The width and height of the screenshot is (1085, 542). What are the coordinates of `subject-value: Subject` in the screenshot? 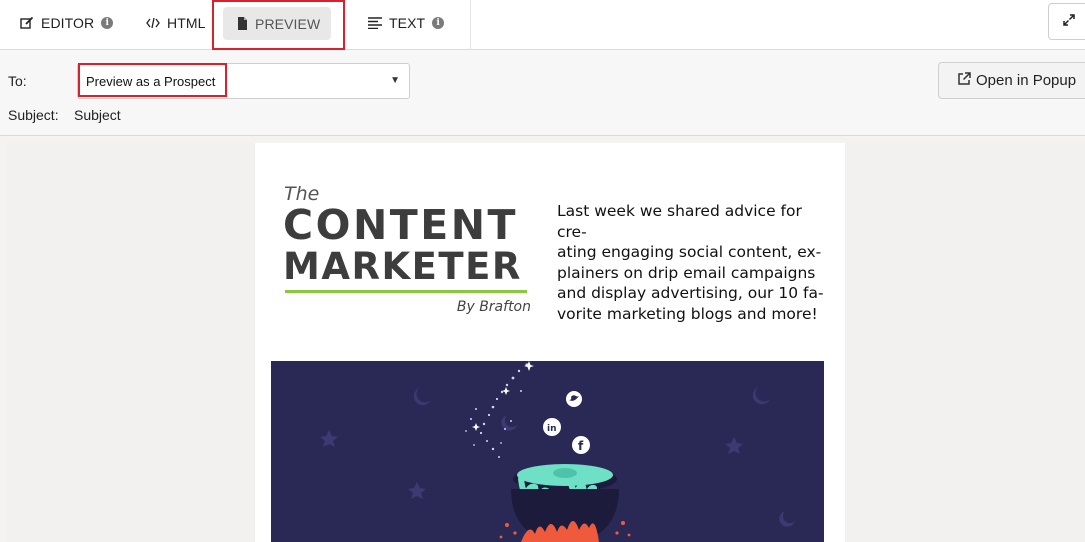 It's located at (97, 115).